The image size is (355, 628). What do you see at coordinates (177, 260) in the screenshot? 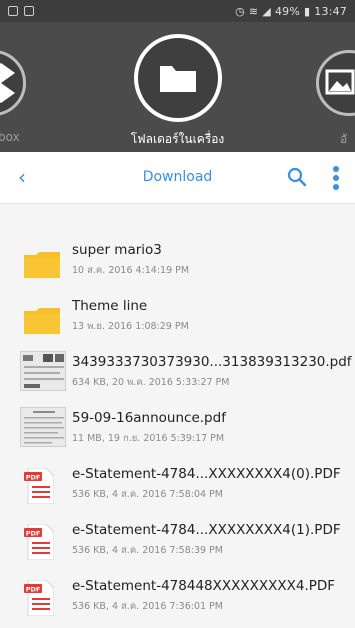
I see `file-row: super mario3 10 ส.ค. 2016 4:14:19 PM` at bounding box center [177, 260].